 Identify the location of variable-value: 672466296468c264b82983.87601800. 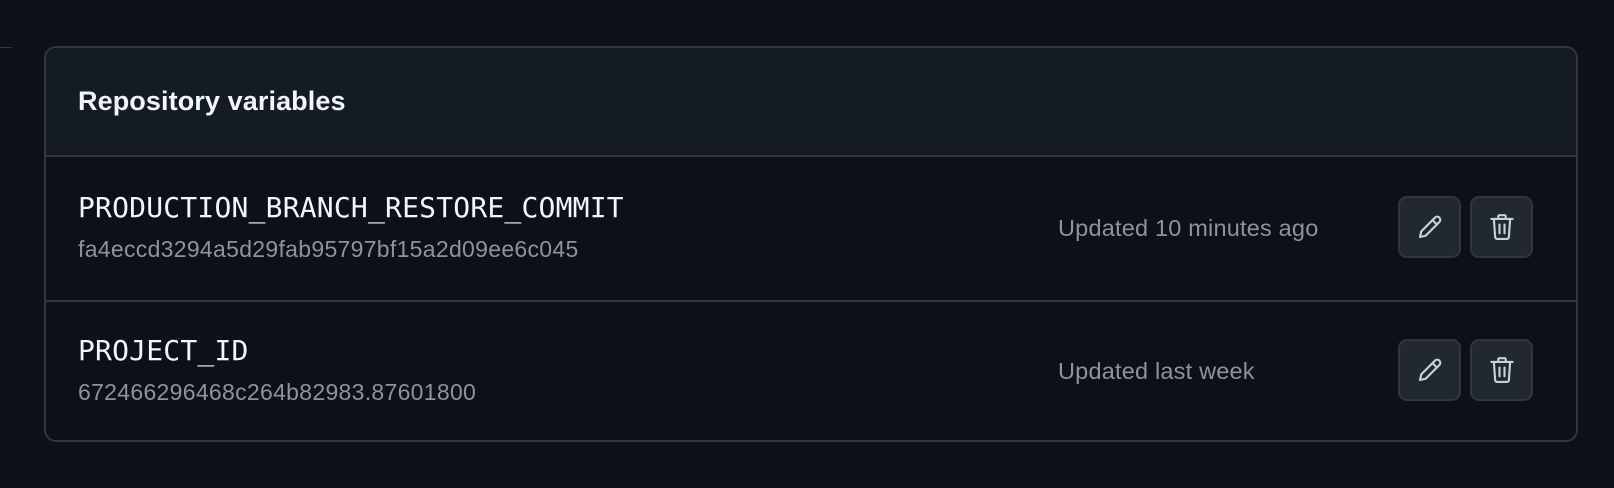
(277, 392).